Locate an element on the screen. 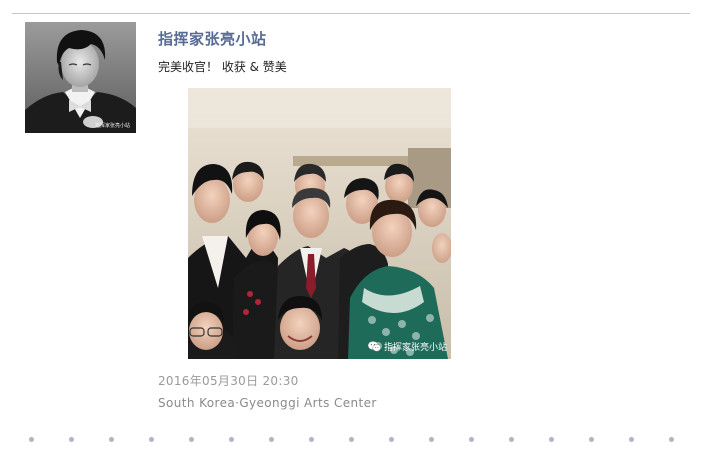  wechat-icon is located at coordinates (374, 346).